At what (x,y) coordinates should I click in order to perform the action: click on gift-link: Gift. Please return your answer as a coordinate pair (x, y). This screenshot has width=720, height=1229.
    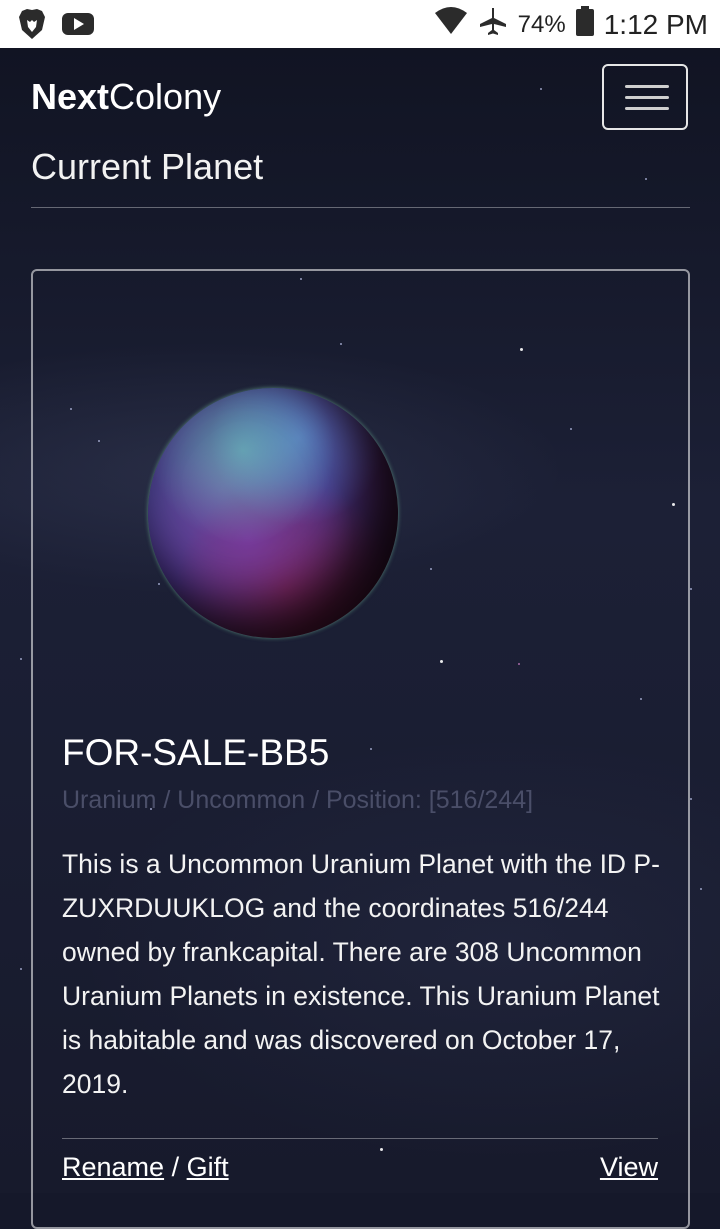
    Looking at the image, I should click on (208, 1167).